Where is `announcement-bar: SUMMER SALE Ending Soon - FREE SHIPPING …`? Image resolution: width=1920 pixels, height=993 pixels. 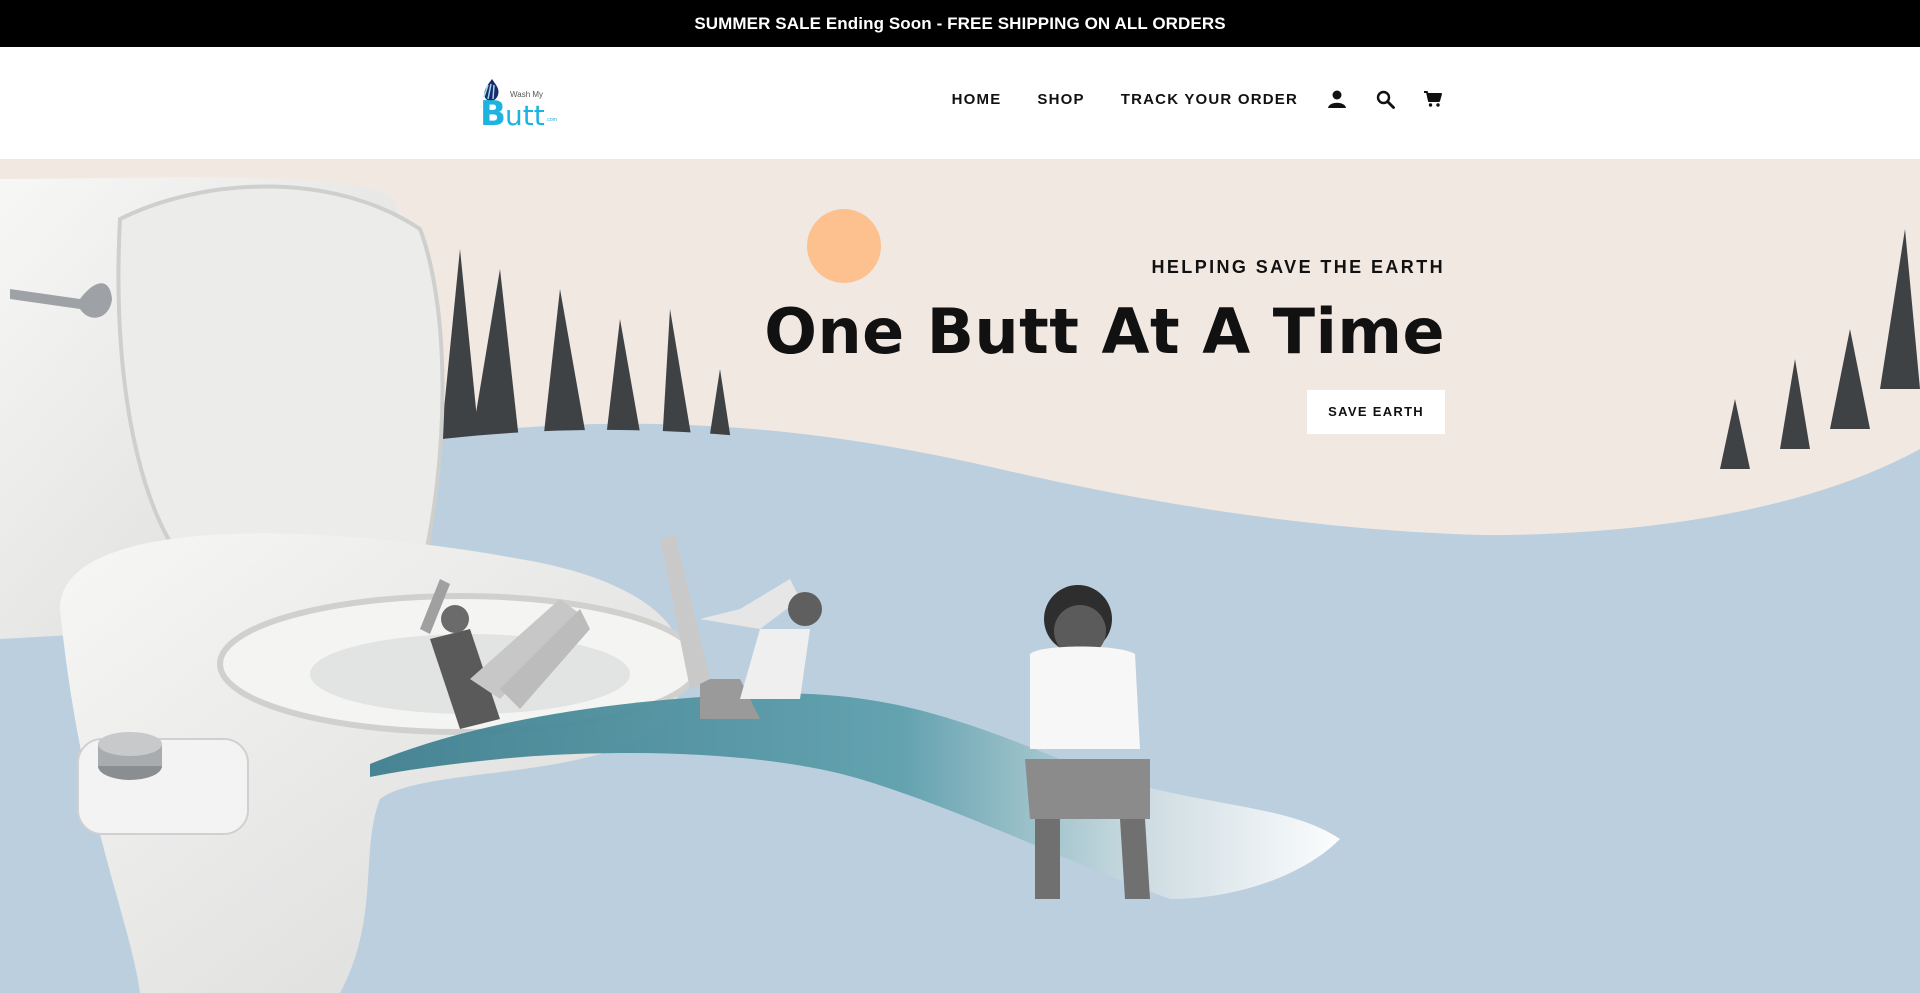
announcement-bar: SUMMER SALE Ending Soon - FREE SHIPPING … is located at coordinates (960, 23).